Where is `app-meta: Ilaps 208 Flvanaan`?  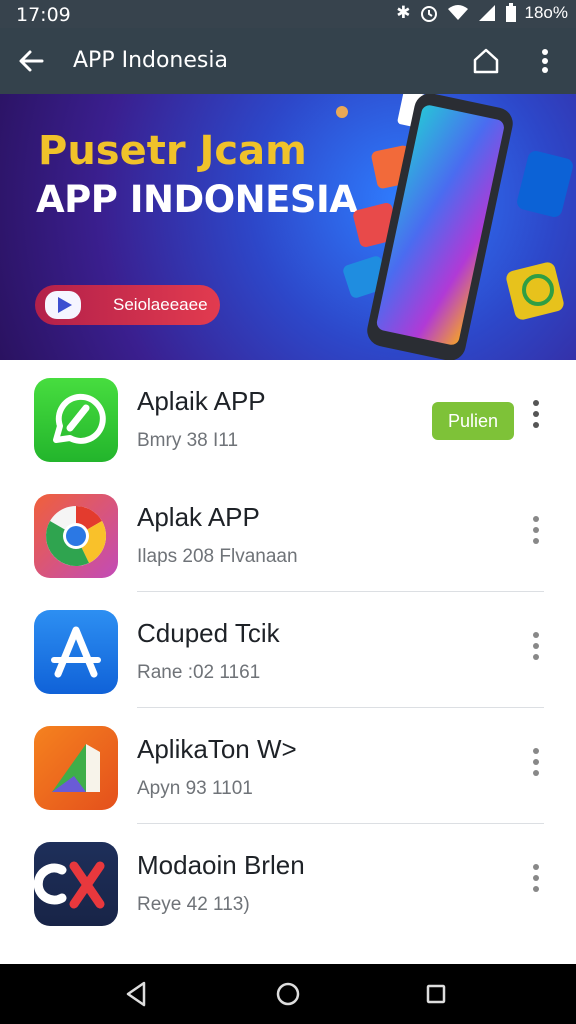
app-meta: Ilaps 208 Flvanaan is located at coordinates (217, 556).